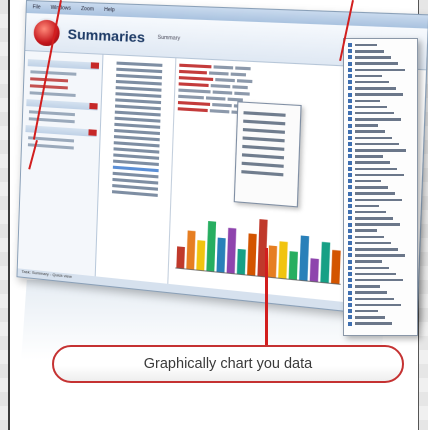 The image size is (428, 430). Describe the element at coordinates (228, 364) in the screenshot. I see `caption-pill: Graphically chart you data` at that location.